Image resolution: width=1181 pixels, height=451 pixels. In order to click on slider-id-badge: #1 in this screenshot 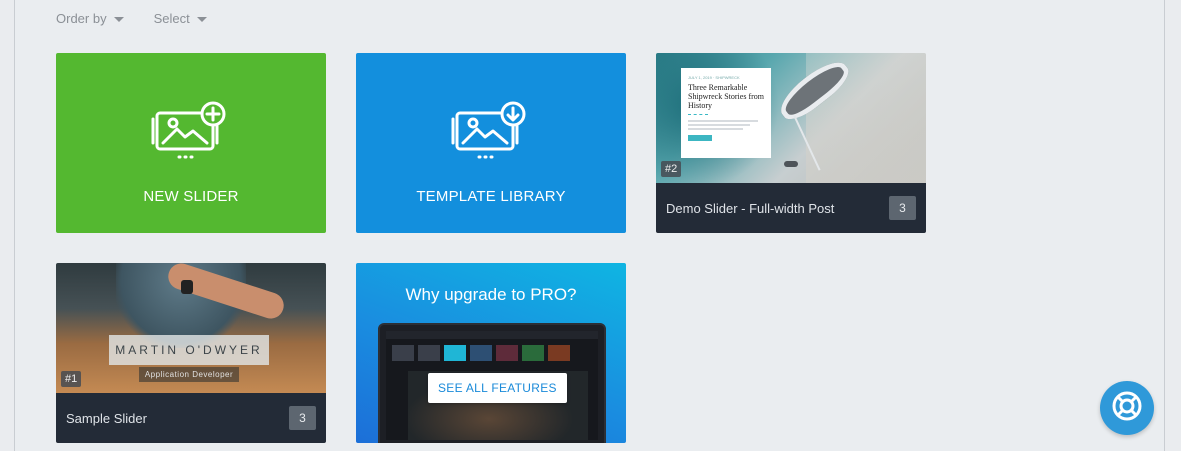, I will do `click(71, 379)`.